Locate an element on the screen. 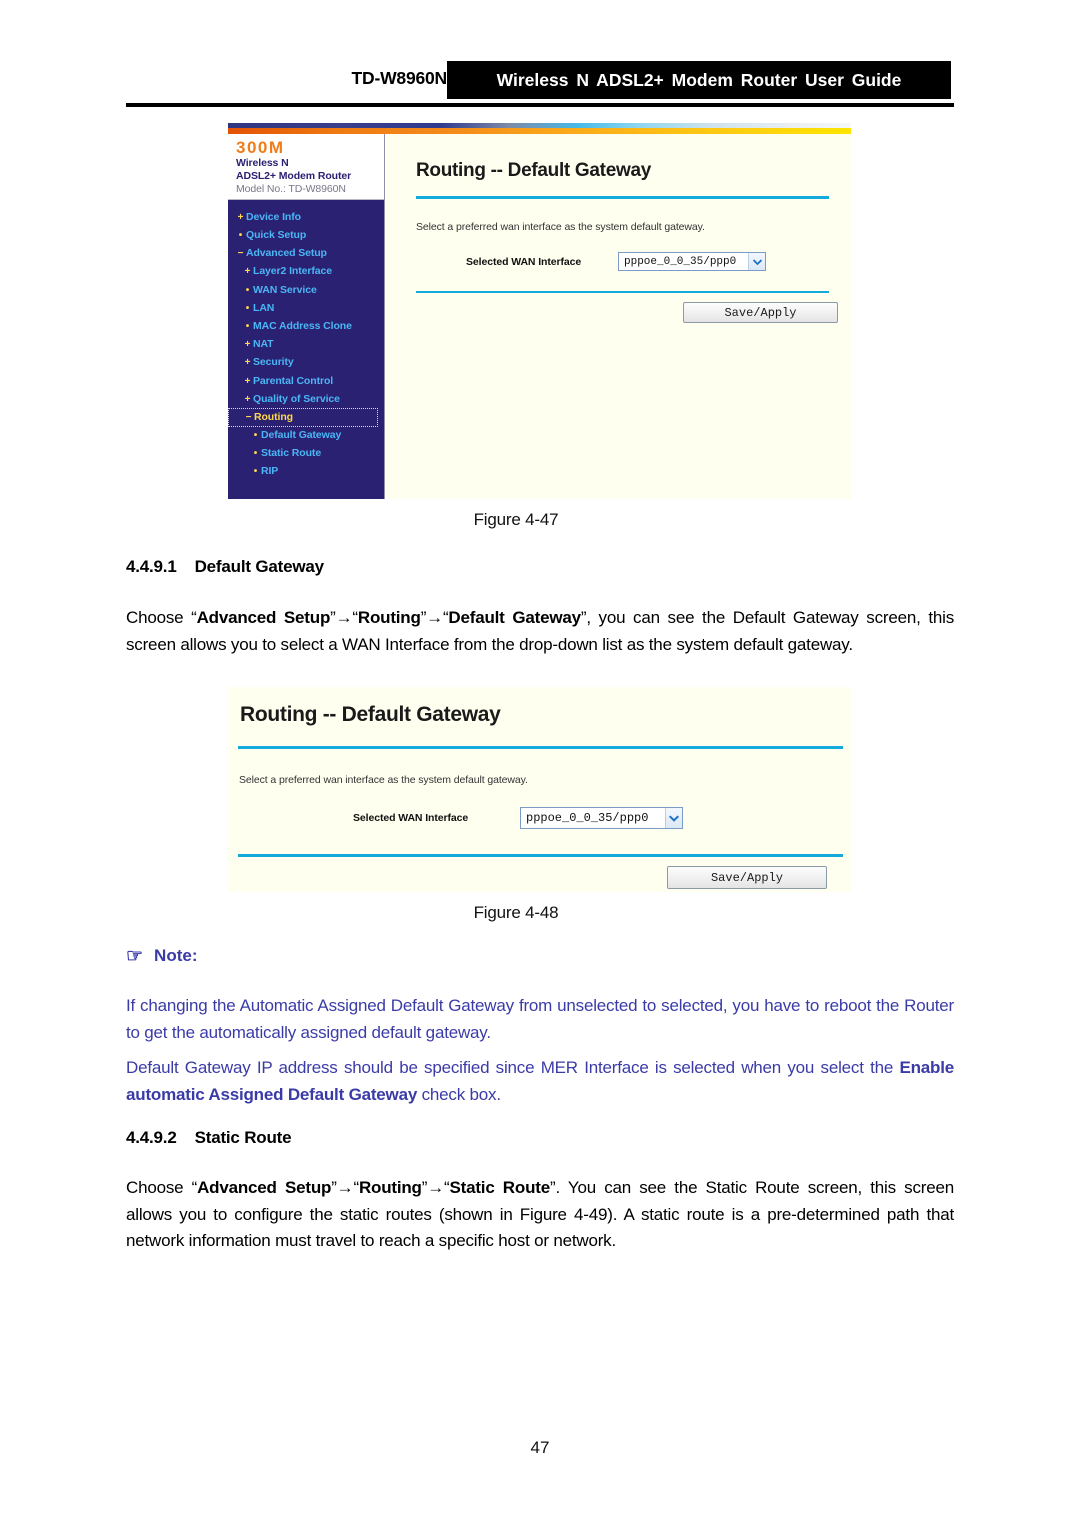  selected-wan-interface-select: pppoe_0_0_35/ppp0 is located at coordinates (692, 261).